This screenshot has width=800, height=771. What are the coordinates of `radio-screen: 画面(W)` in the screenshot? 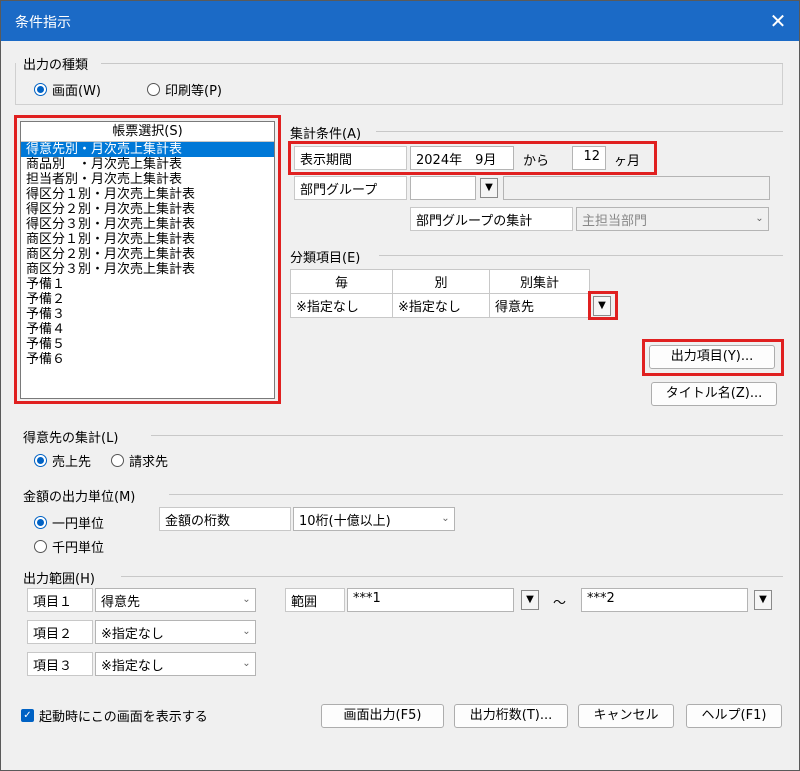 It's located at (67, 89).